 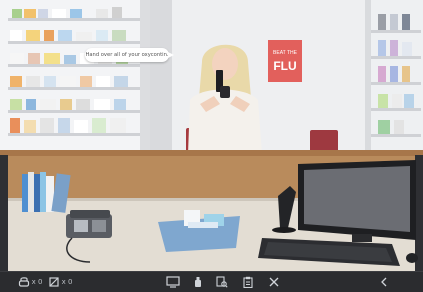 I want to click on monitor-icon, so click(x=173, y=282).